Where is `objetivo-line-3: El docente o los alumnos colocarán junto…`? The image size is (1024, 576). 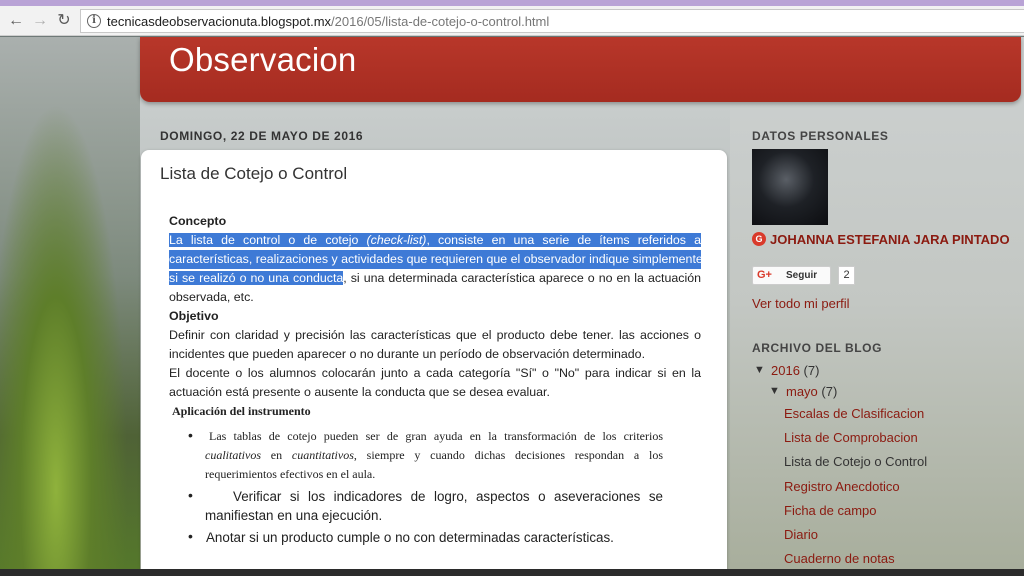
objetivo-line-3: El docente o los alumnos colocarán junto… is located at coordinates (435, 373).